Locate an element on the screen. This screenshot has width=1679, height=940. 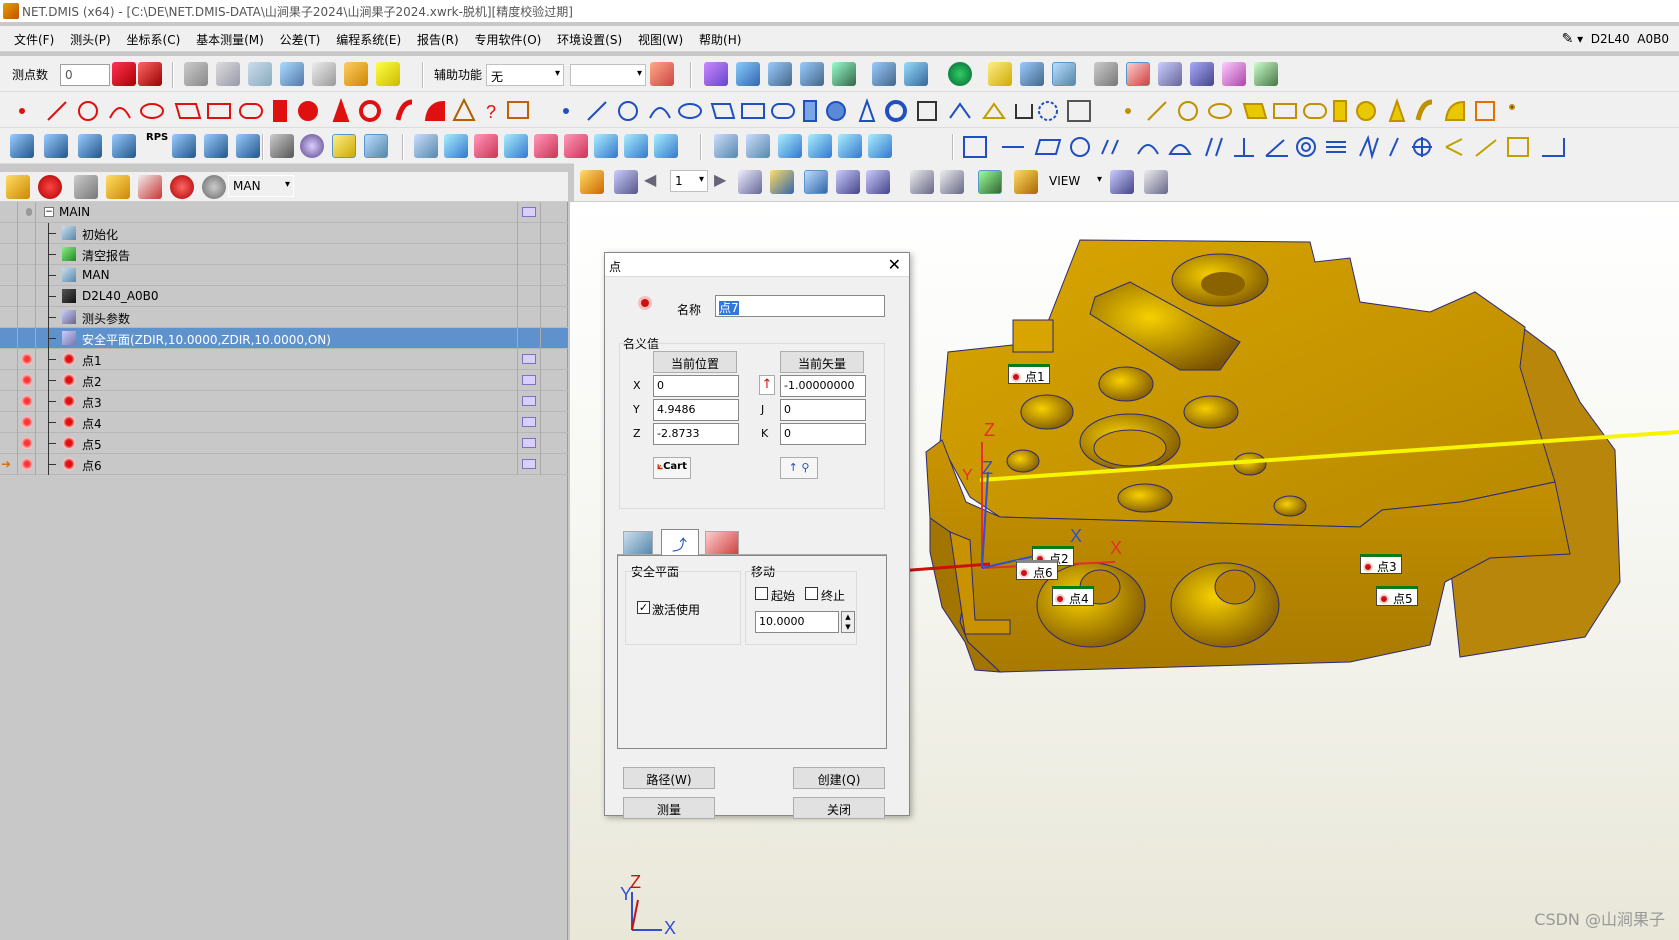
probe-move-icon is located at coordinates (196, 74).